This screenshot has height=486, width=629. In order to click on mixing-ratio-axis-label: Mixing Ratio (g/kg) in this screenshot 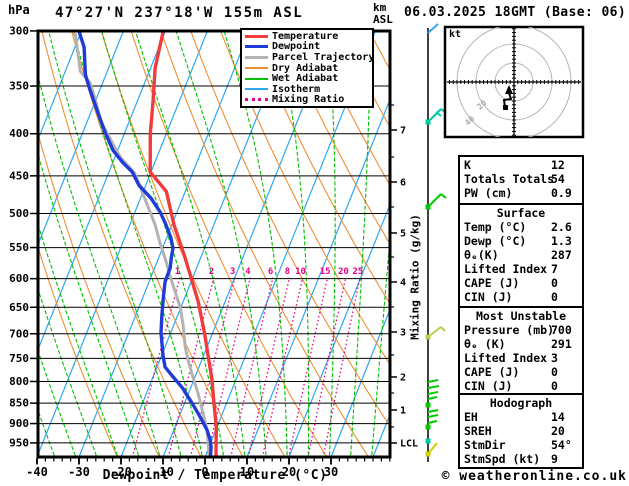, I will do `click(415, 277)`.